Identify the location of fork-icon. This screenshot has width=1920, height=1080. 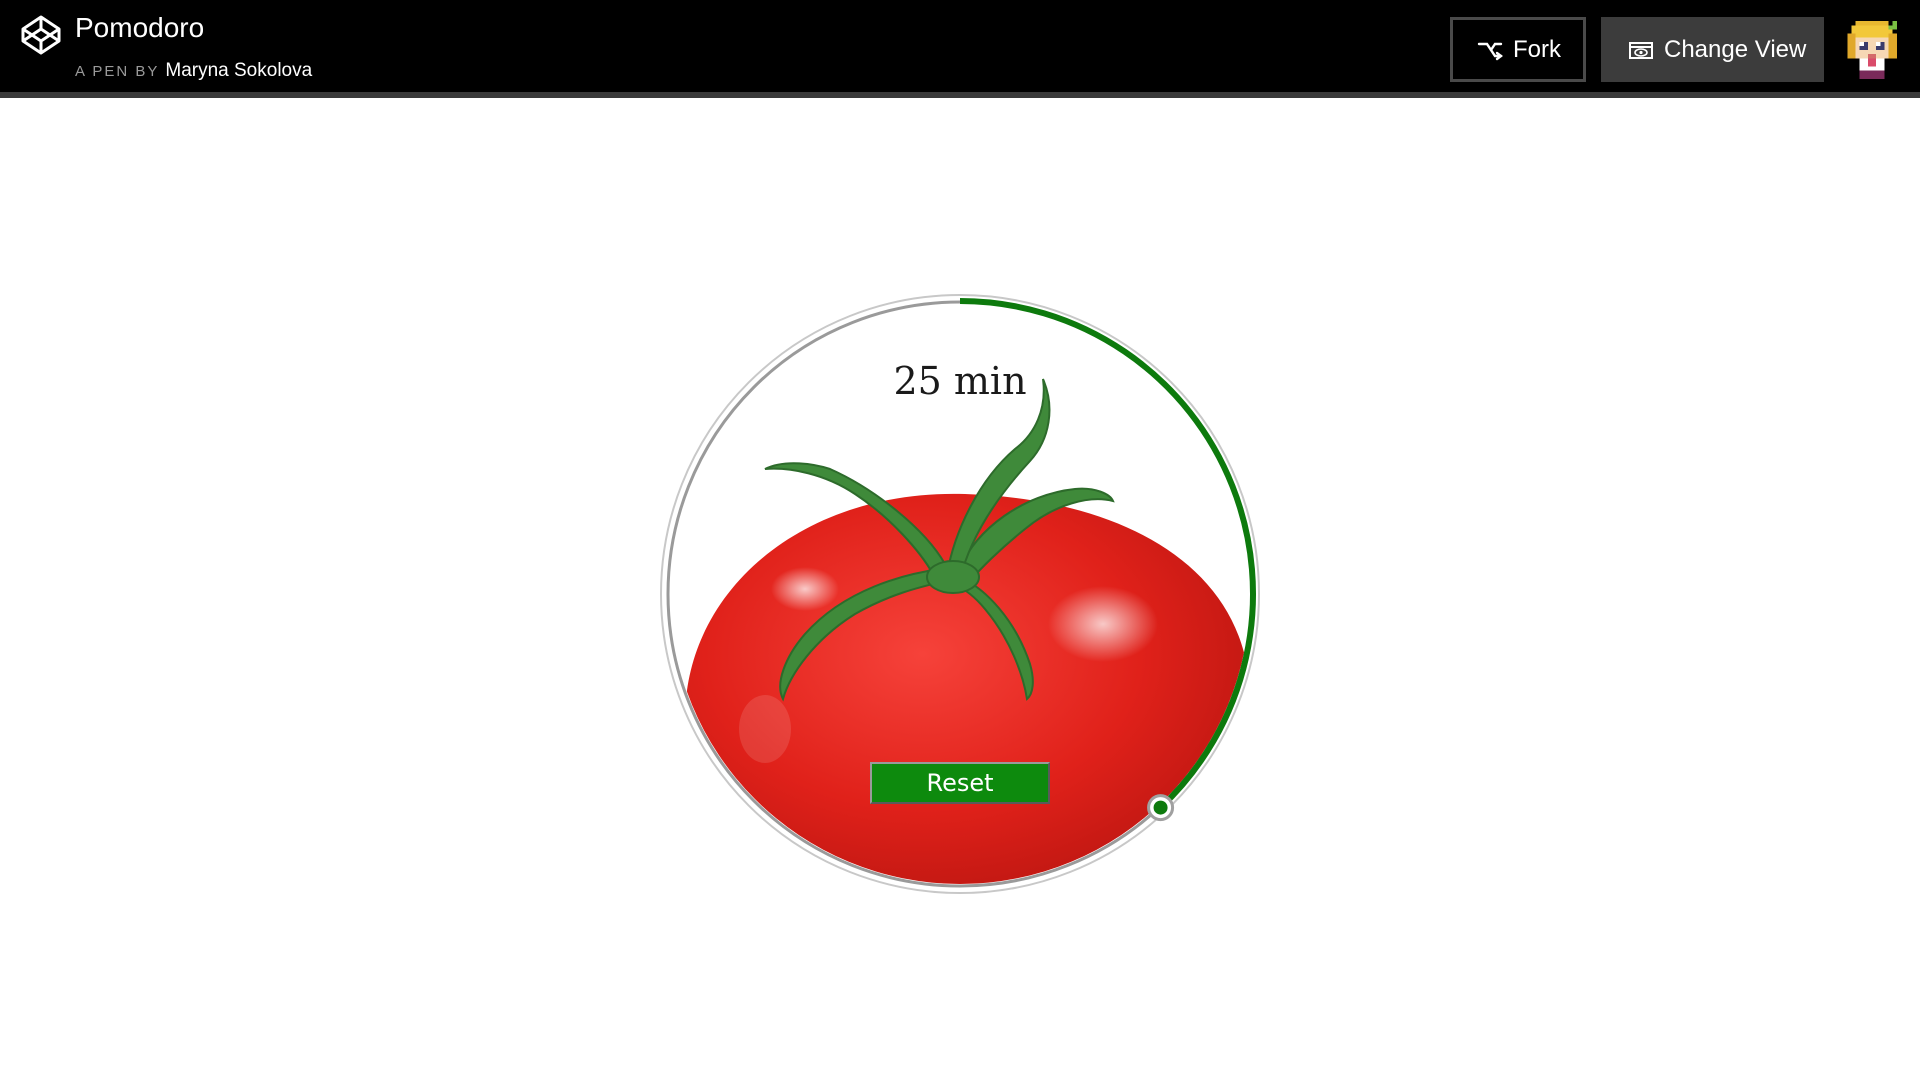
(1490, 51).